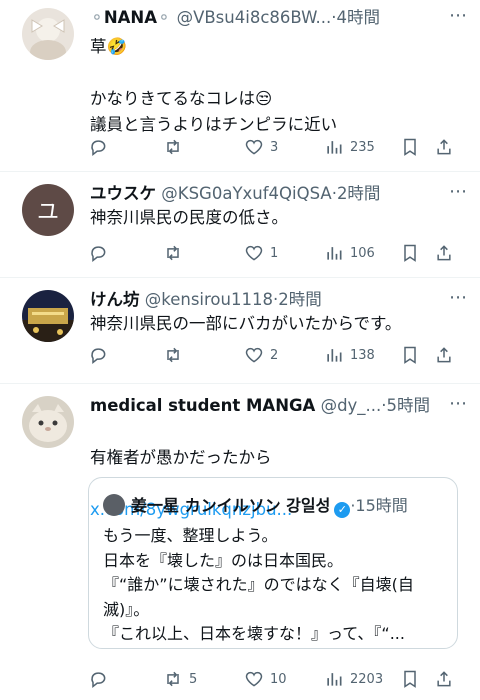  Describe the element at coordinates (209, 299) in the screenshot. I see `handle: @kensirou1118` at that location.